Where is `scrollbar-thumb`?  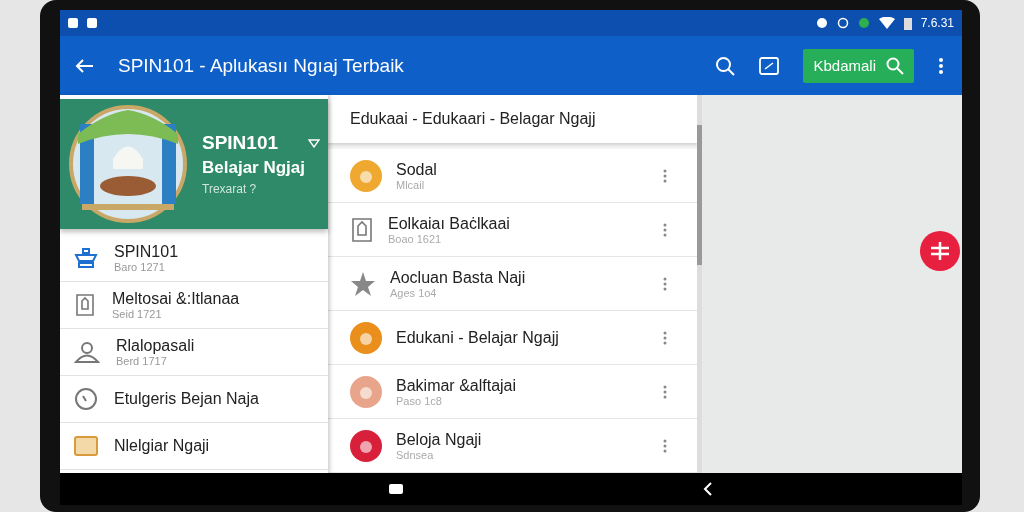
scrollbar-thumb is located at coordinates (699, 195).